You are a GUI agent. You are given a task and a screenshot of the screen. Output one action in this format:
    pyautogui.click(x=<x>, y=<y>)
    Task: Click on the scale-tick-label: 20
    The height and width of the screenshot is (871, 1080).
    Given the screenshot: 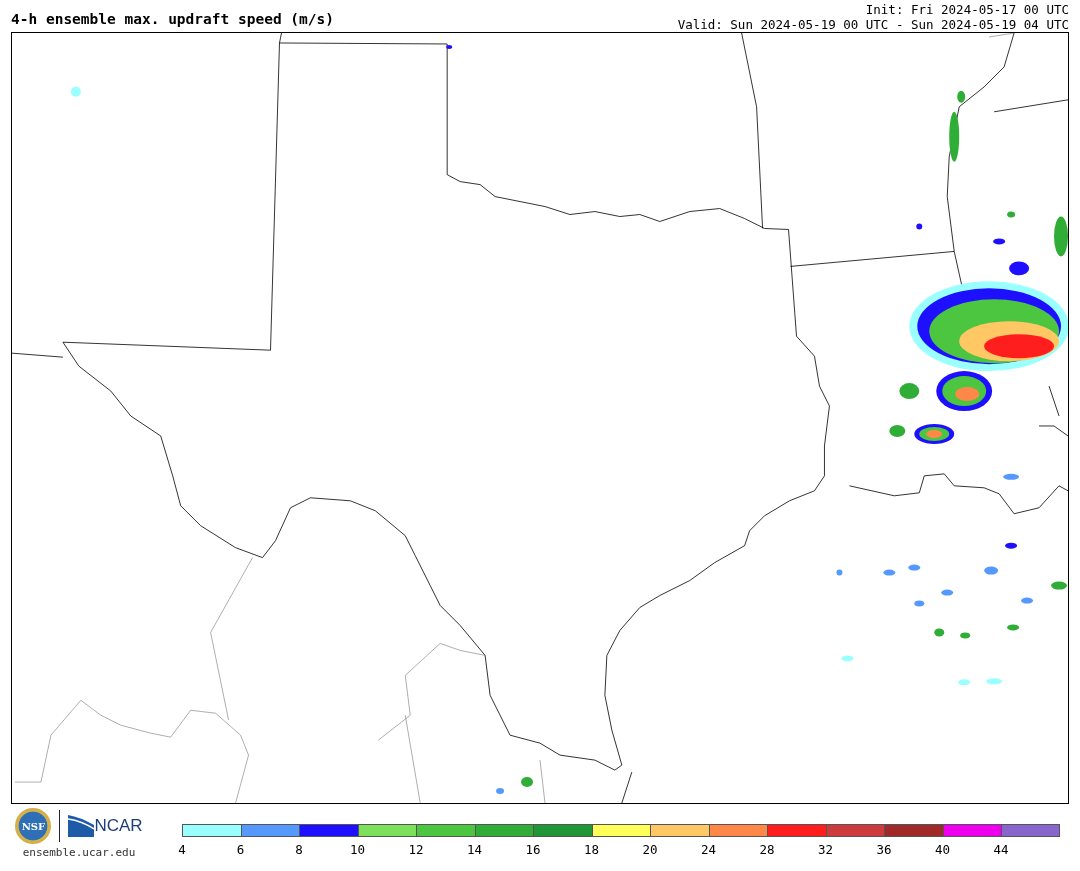 What is the action you would take?
    pyautogui.click(x=650, y=849)
    